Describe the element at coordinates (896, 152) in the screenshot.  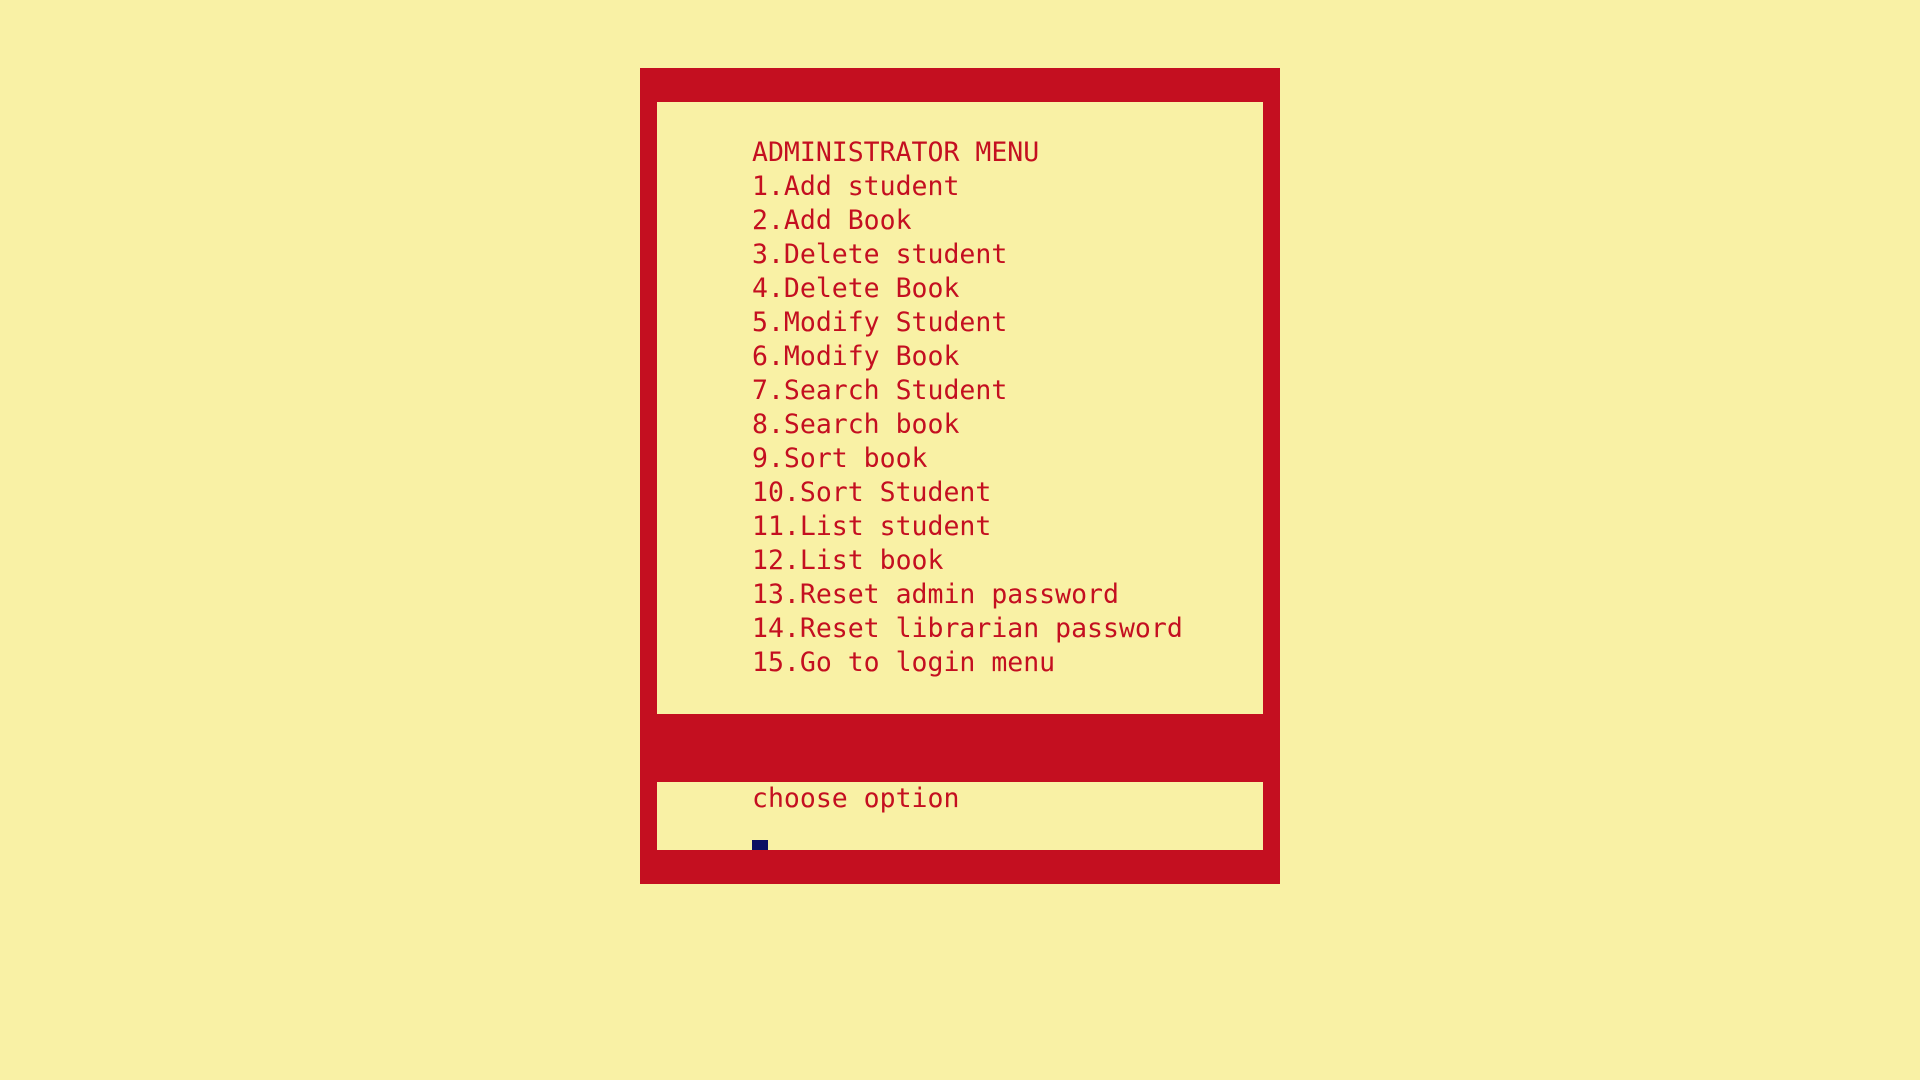
I see `menu-title: ADMINISTRATOR MENU` at that location.